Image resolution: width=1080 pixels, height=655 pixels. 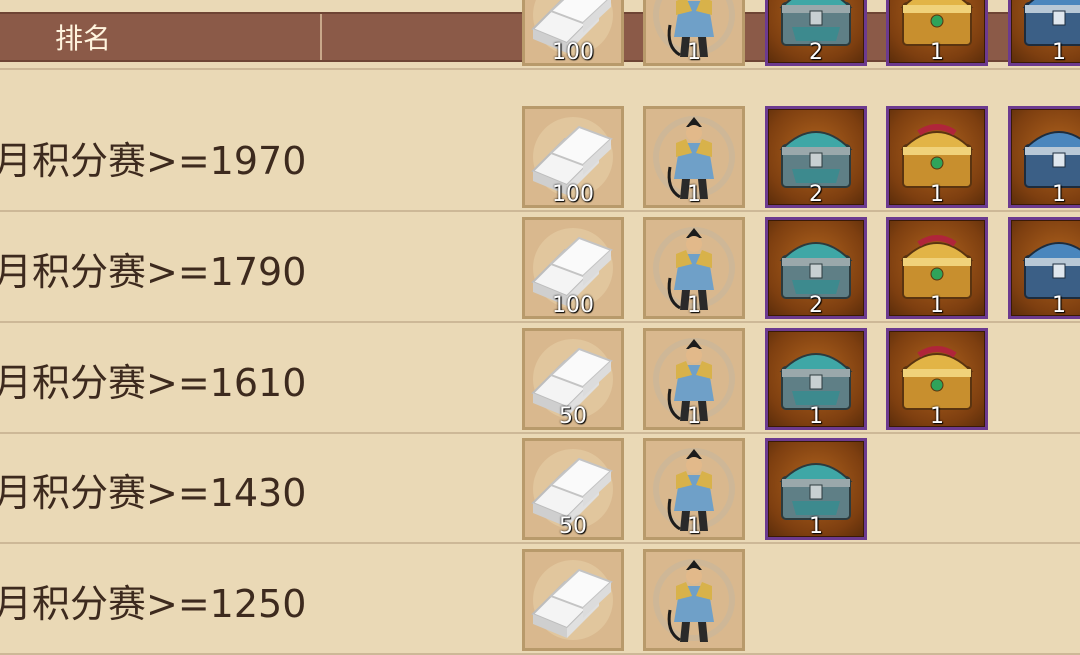 I want to click on rank-tier-label: 月积分赛>=1430, so click(x=153, y=492).